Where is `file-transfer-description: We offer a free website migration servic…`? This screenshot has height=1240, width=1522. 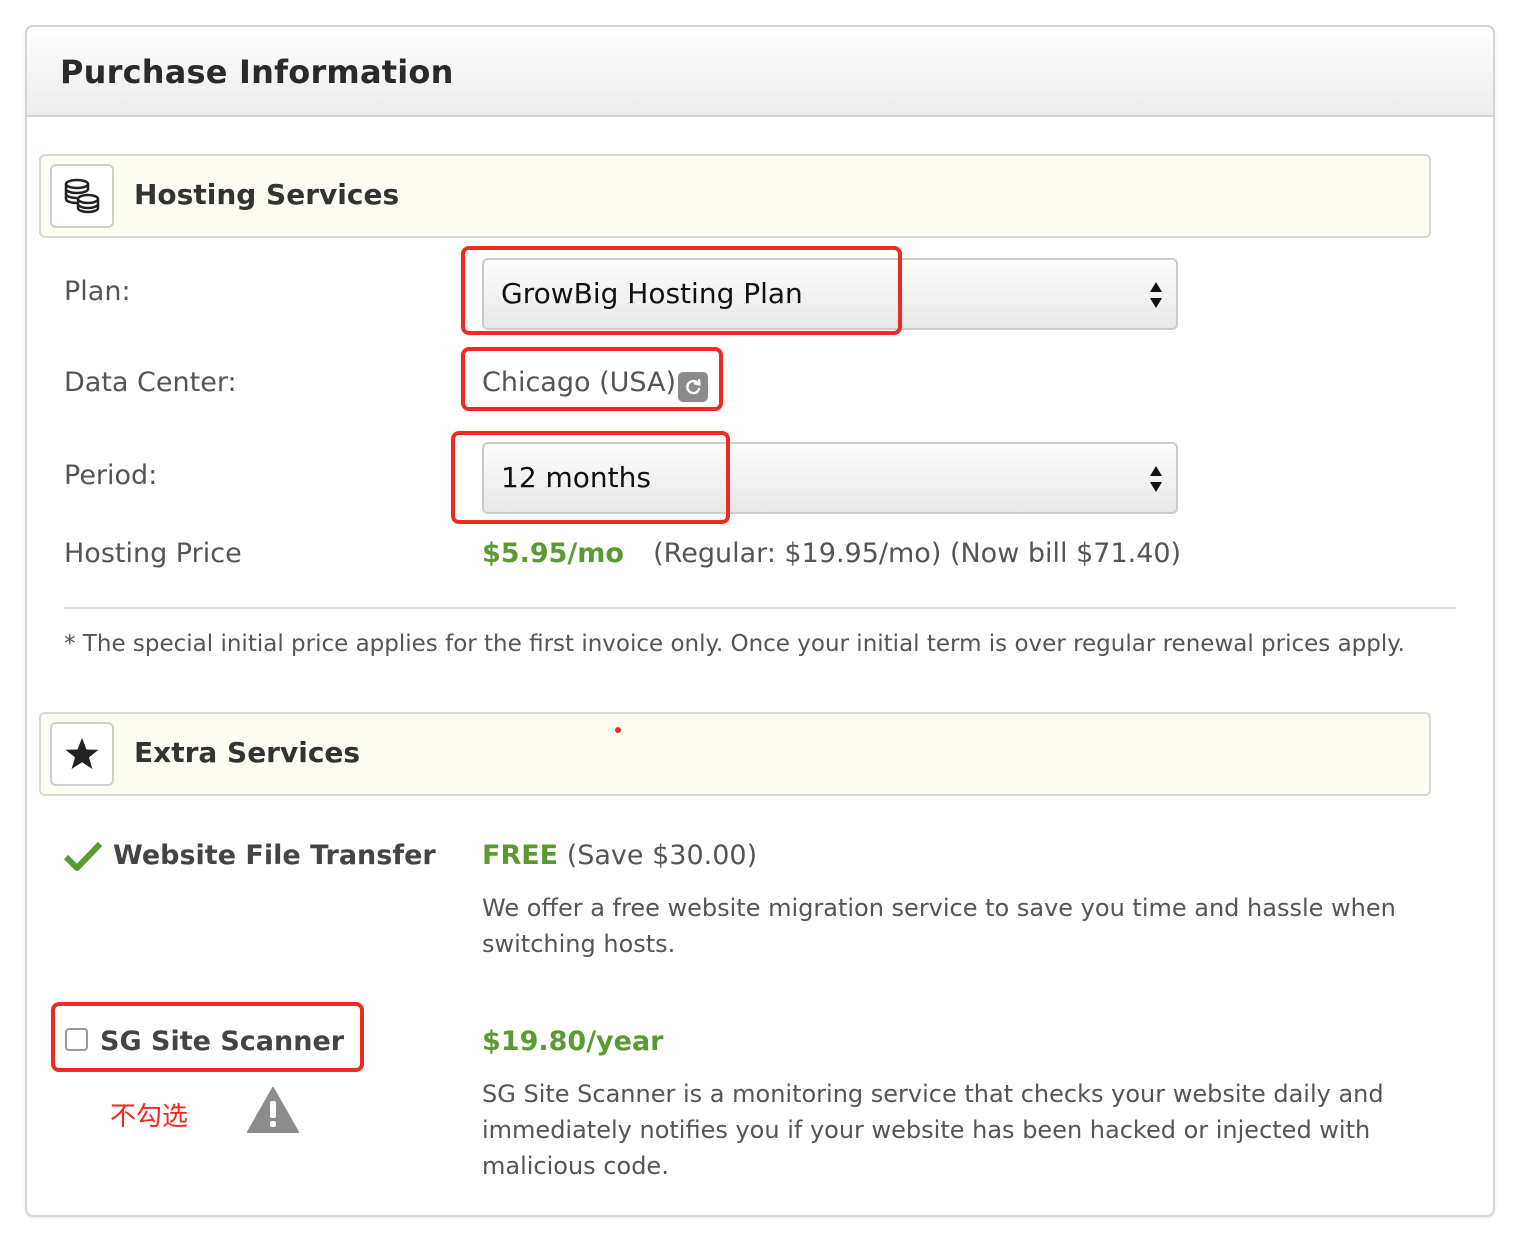
file-transfer-description: We offer a free website migration servic… is located at coordinates (939, 926).